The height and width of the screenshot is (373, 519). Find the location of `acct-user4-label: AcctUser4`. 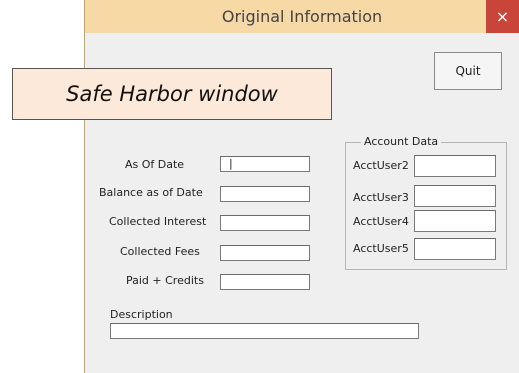

acct-user4-label: AcctUser4 is located at coordinates (381, 221).